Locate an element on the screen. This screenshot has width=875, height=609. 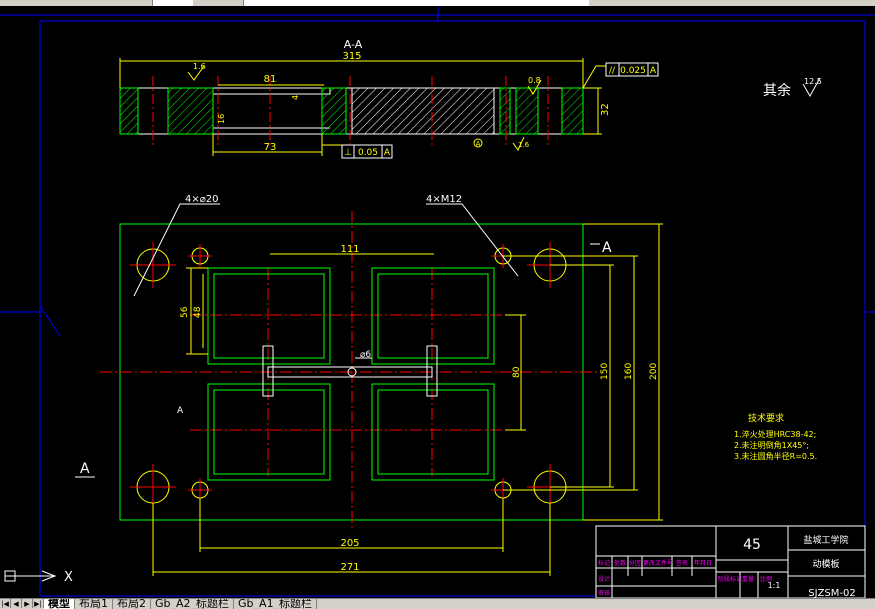
tol-perp-value: 0.05 is located at coordinates (368, 153).